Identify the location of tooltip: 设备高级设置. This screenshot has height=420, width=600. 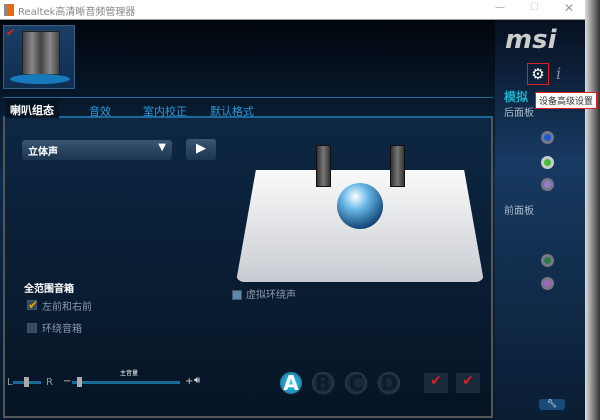
(566, 100).